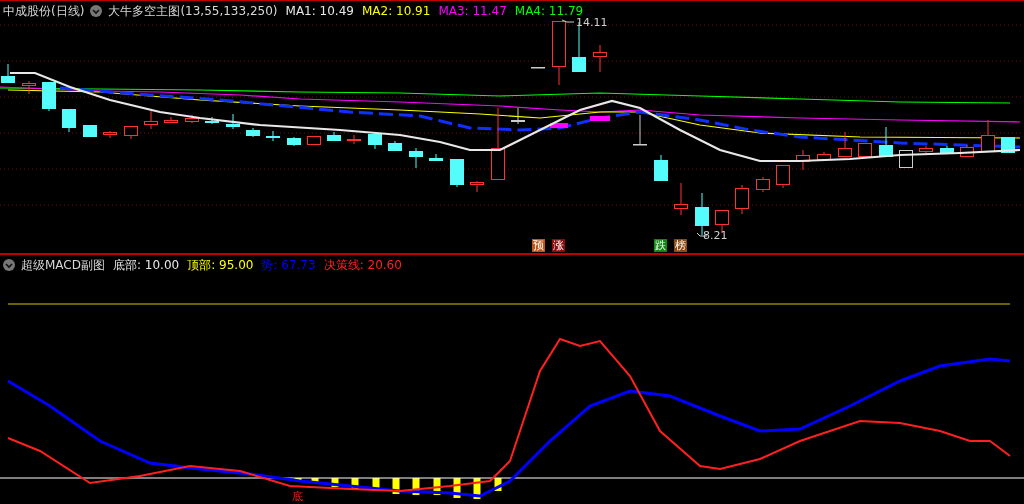 The height and width of the screenshot is (504, 1024). I want to click on indicator-reading: 底部: 10.00, so click(146, 265).